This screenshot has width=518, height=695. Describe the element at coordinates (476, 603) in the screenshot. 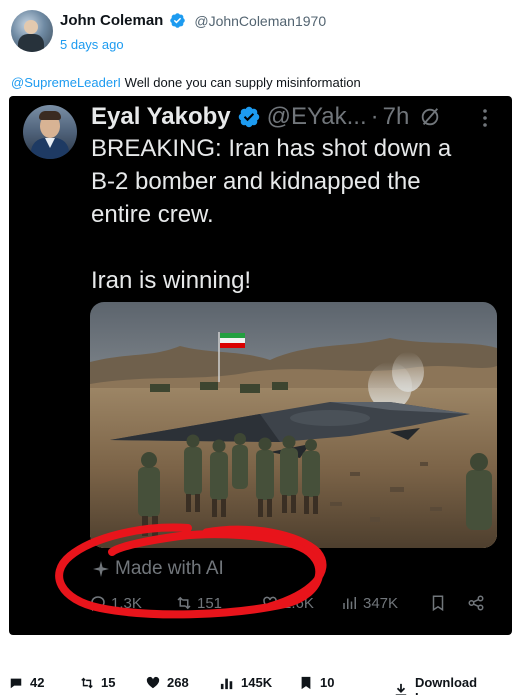

I see `share-icon` at that location.